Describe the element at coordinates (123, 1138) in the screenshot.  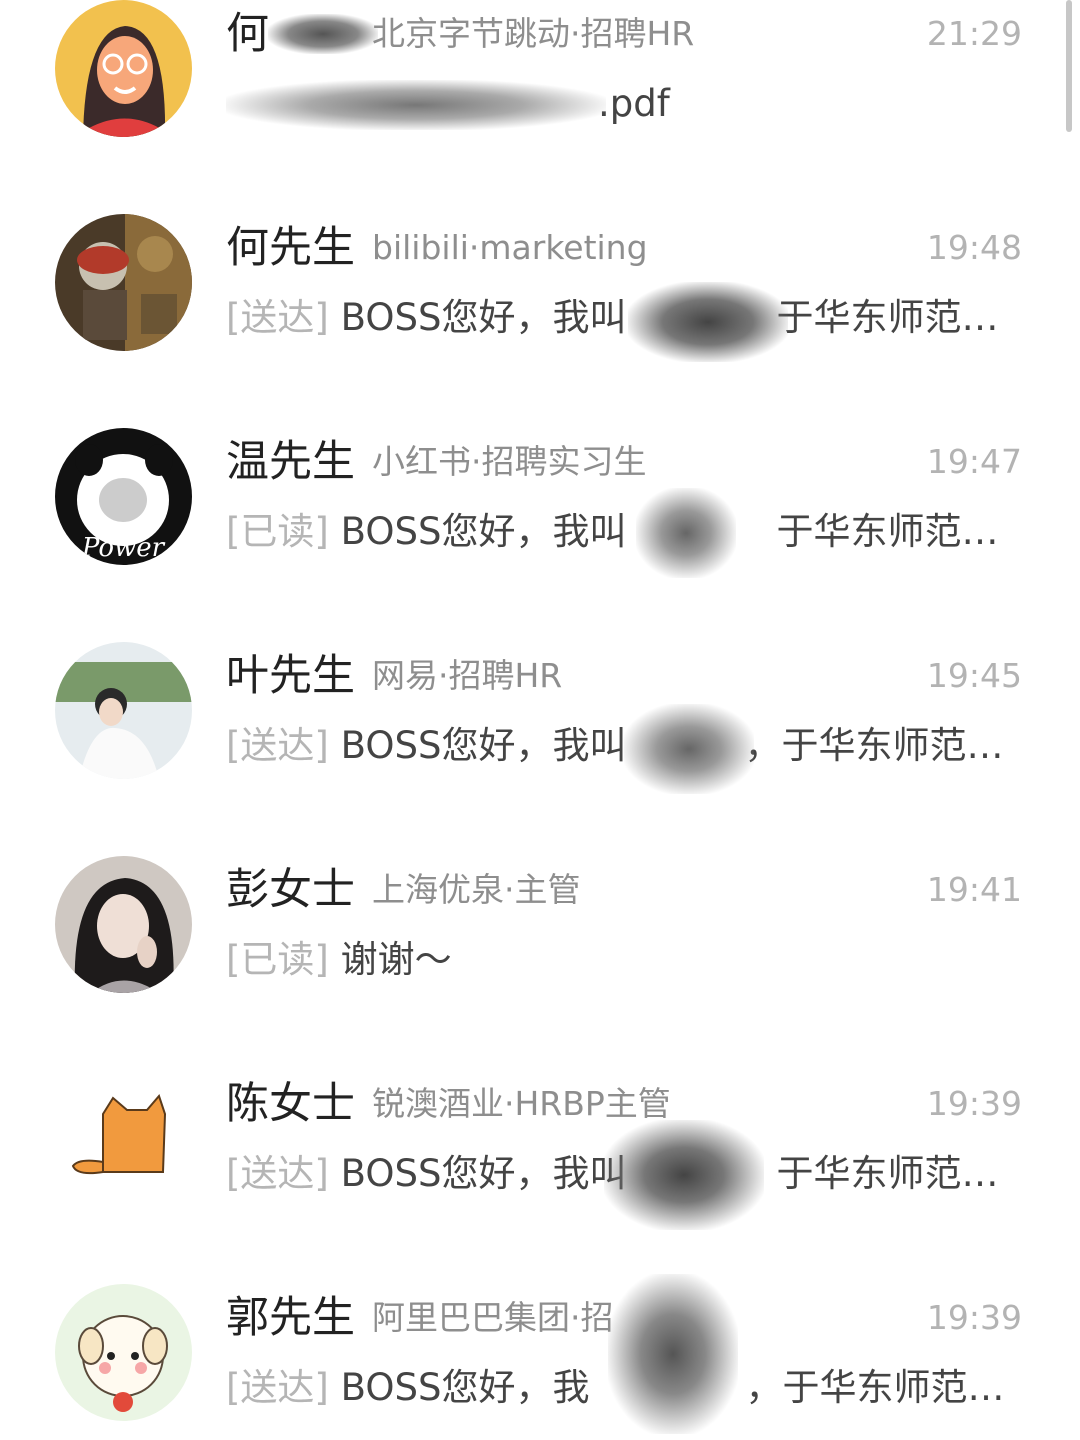
I see `orange-cat-avatar-icon` at that location.